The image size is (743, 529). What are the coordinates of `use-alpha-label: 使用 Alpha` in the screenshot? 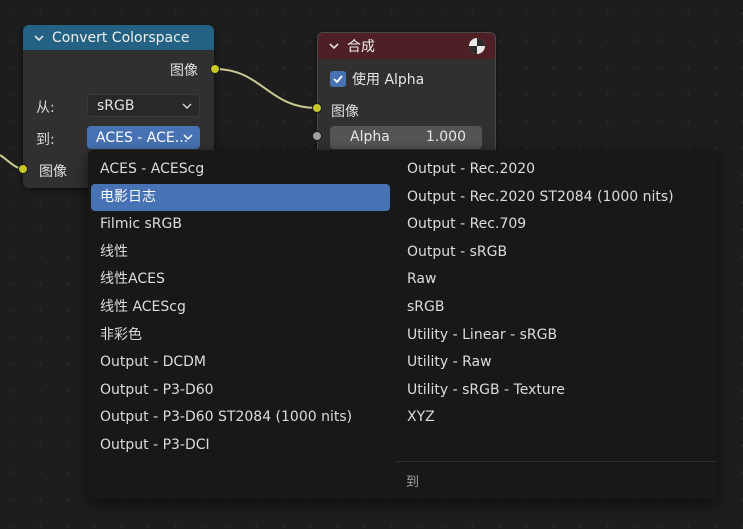 It's located at (388, 80).